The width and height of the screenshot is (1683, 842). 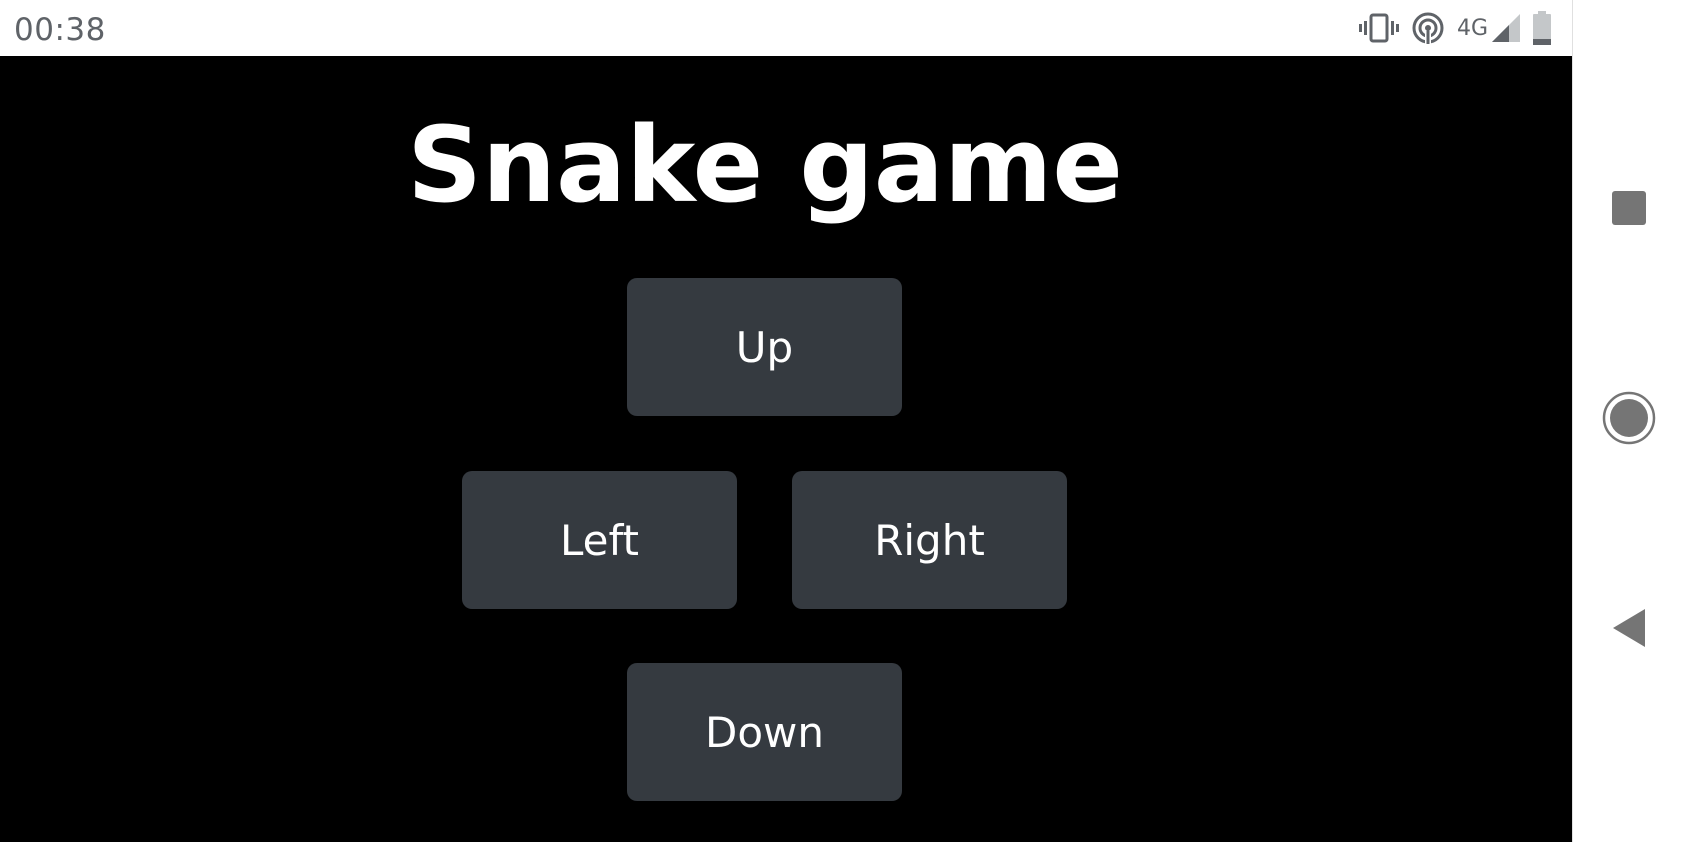 What do you see at coordinates (60, 30) in the screenshot?
I see `status-time: 00:38` at bounding box center [60, 30].